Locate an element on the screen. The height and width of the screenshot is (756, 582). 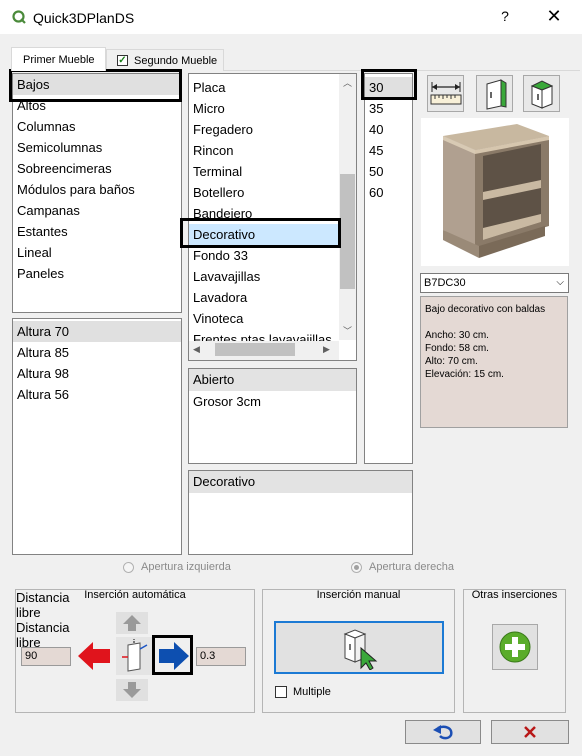
horizontal-scrollbar: ◀ ▶ is located at coordinates (264, 350).